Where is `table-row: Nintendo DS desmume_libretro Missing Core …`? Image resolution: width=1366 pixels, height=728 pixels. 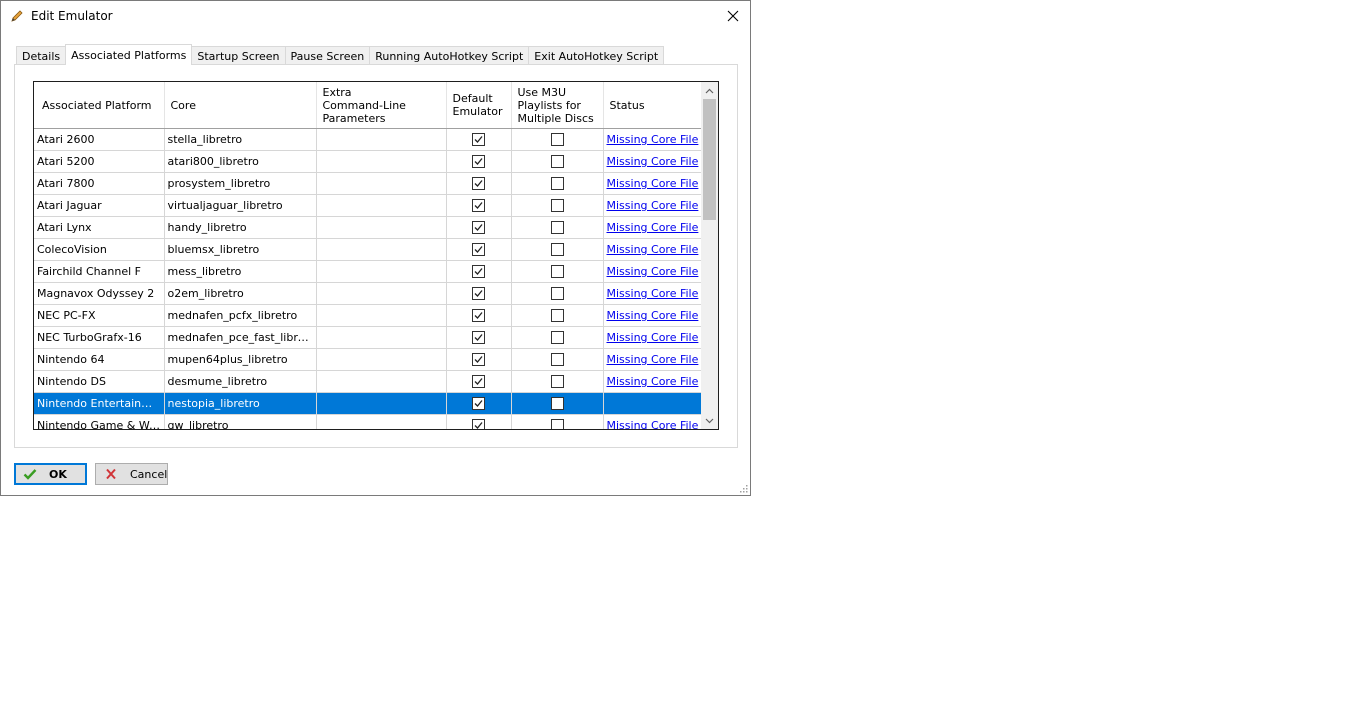
table-row: Nintendo DS desmume_libretro Missing Core … is located at coordinates (368, 381).